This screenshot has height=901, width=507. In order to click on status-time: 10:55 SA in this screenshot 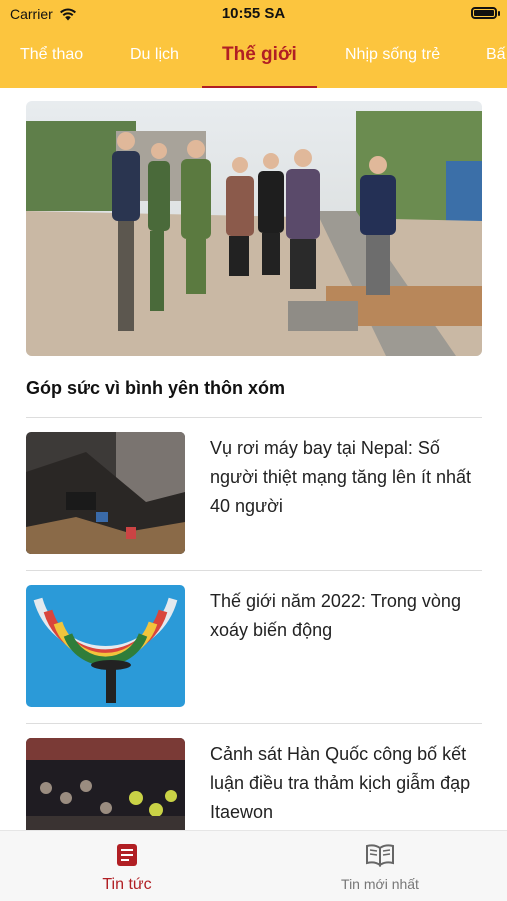, I will do `click(253, 13)`.